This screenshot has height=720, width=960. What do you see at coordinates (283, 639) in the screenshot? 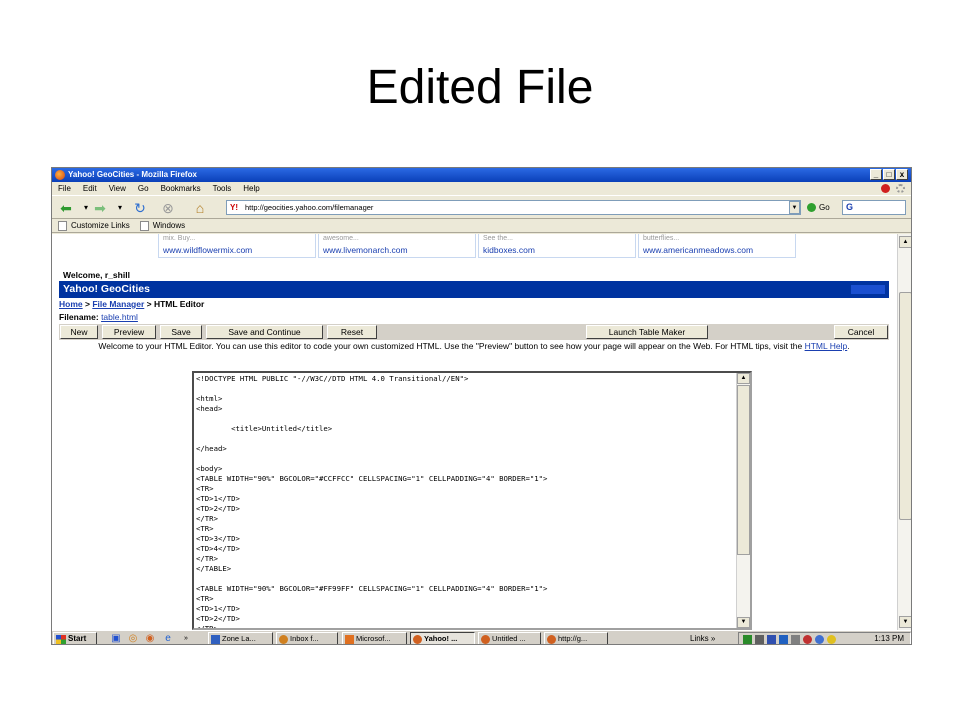
I see `mail-icon` at bounding box center [283, 639].